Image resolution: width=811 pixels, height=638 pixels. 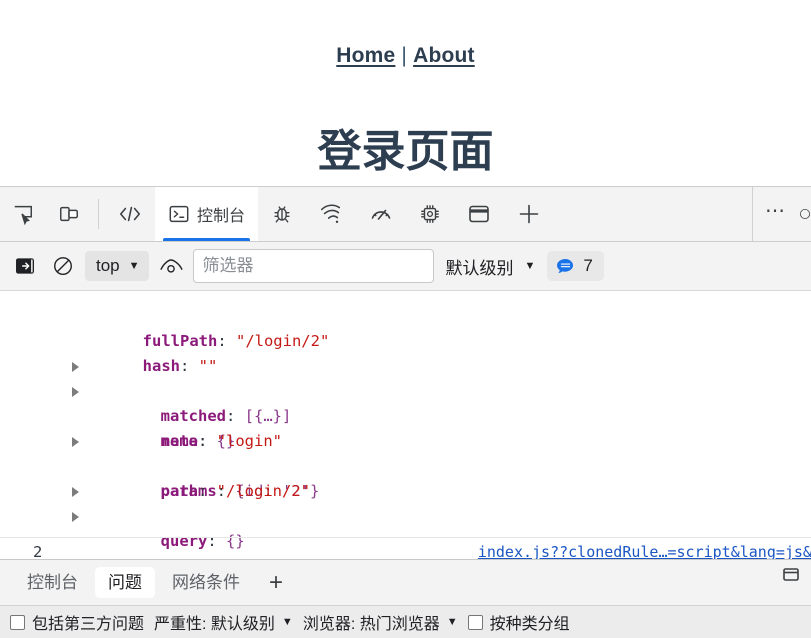 I want to click on devtools-tabbar: 控制台 ⋯, so click(x=405, y=214).